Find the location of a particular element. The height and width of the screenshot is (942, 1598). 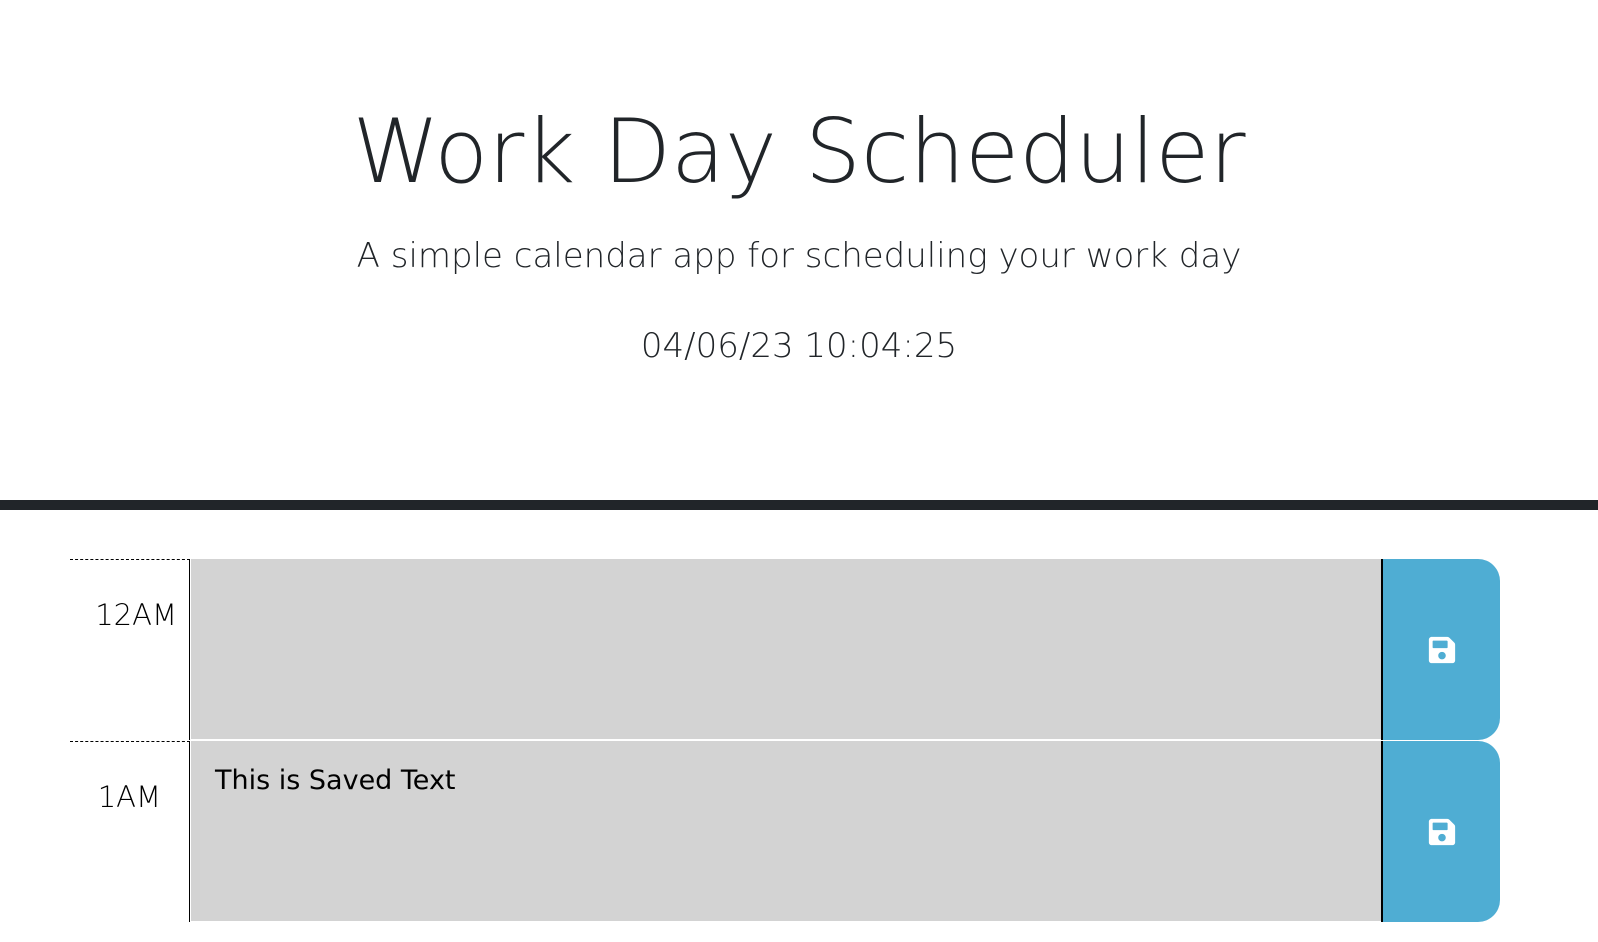

event-description-input: This is Saved Text is located at coordinates (786, 831).